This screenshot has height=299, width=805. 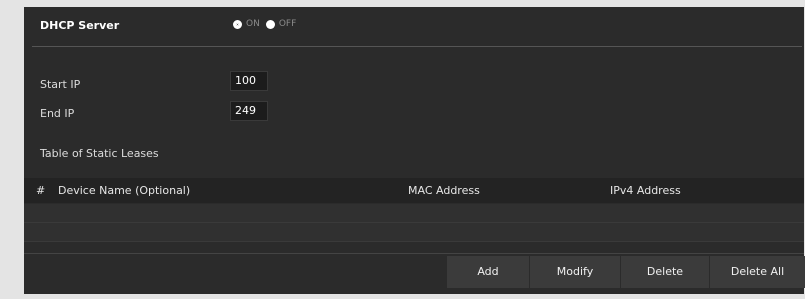 What do you see at coordinates (237, 24) in the screenshot?
I see `radio-on-icon` at bounding box center [237, 24].